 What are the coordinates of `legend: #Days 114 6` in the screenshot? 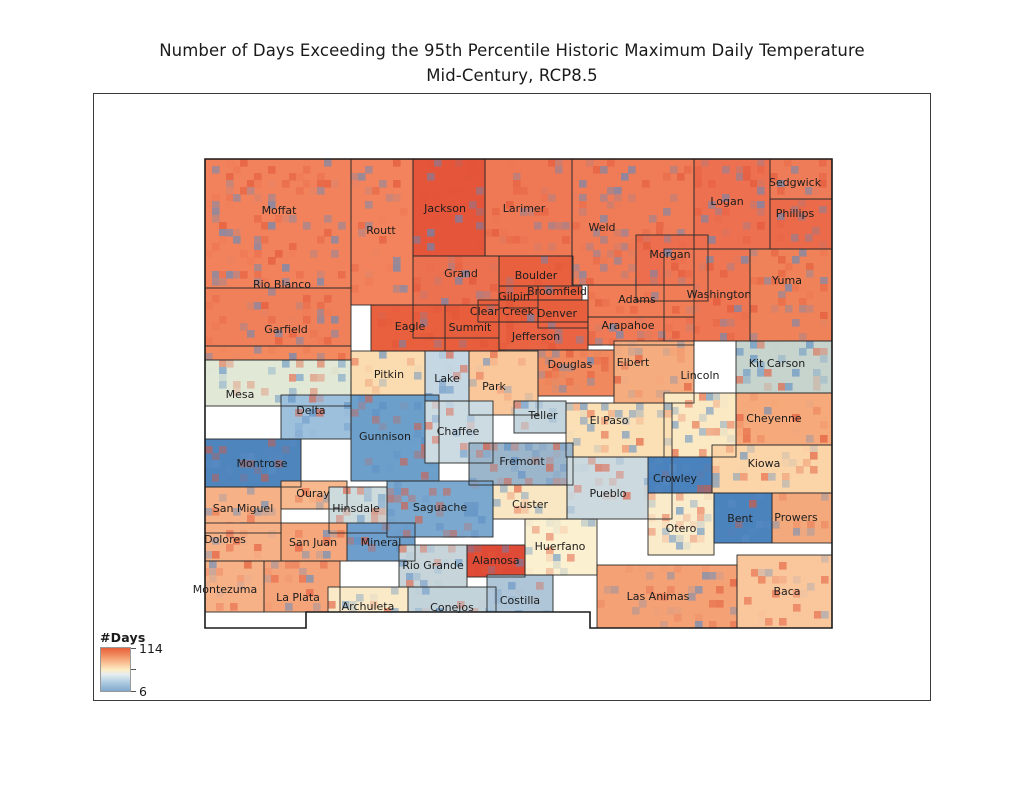 It's located at (146, 664).